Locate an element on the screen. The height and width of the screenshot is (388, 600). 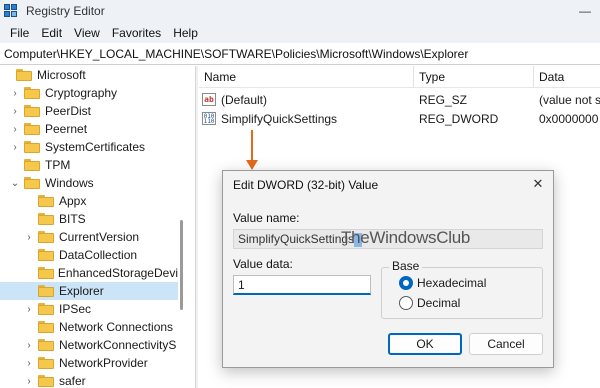
list-header: Name Type Data is located at coordinates (399, 77).